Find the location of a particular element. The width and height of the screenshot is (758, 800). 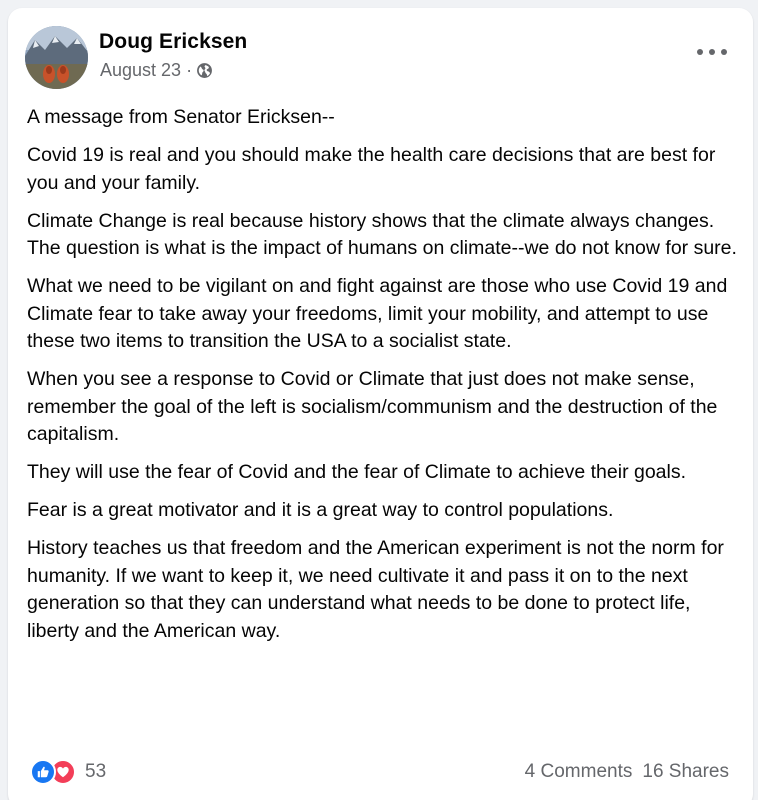

engagement-summary: 4 Comments 16 Shares is located at coordinates (627, 772).